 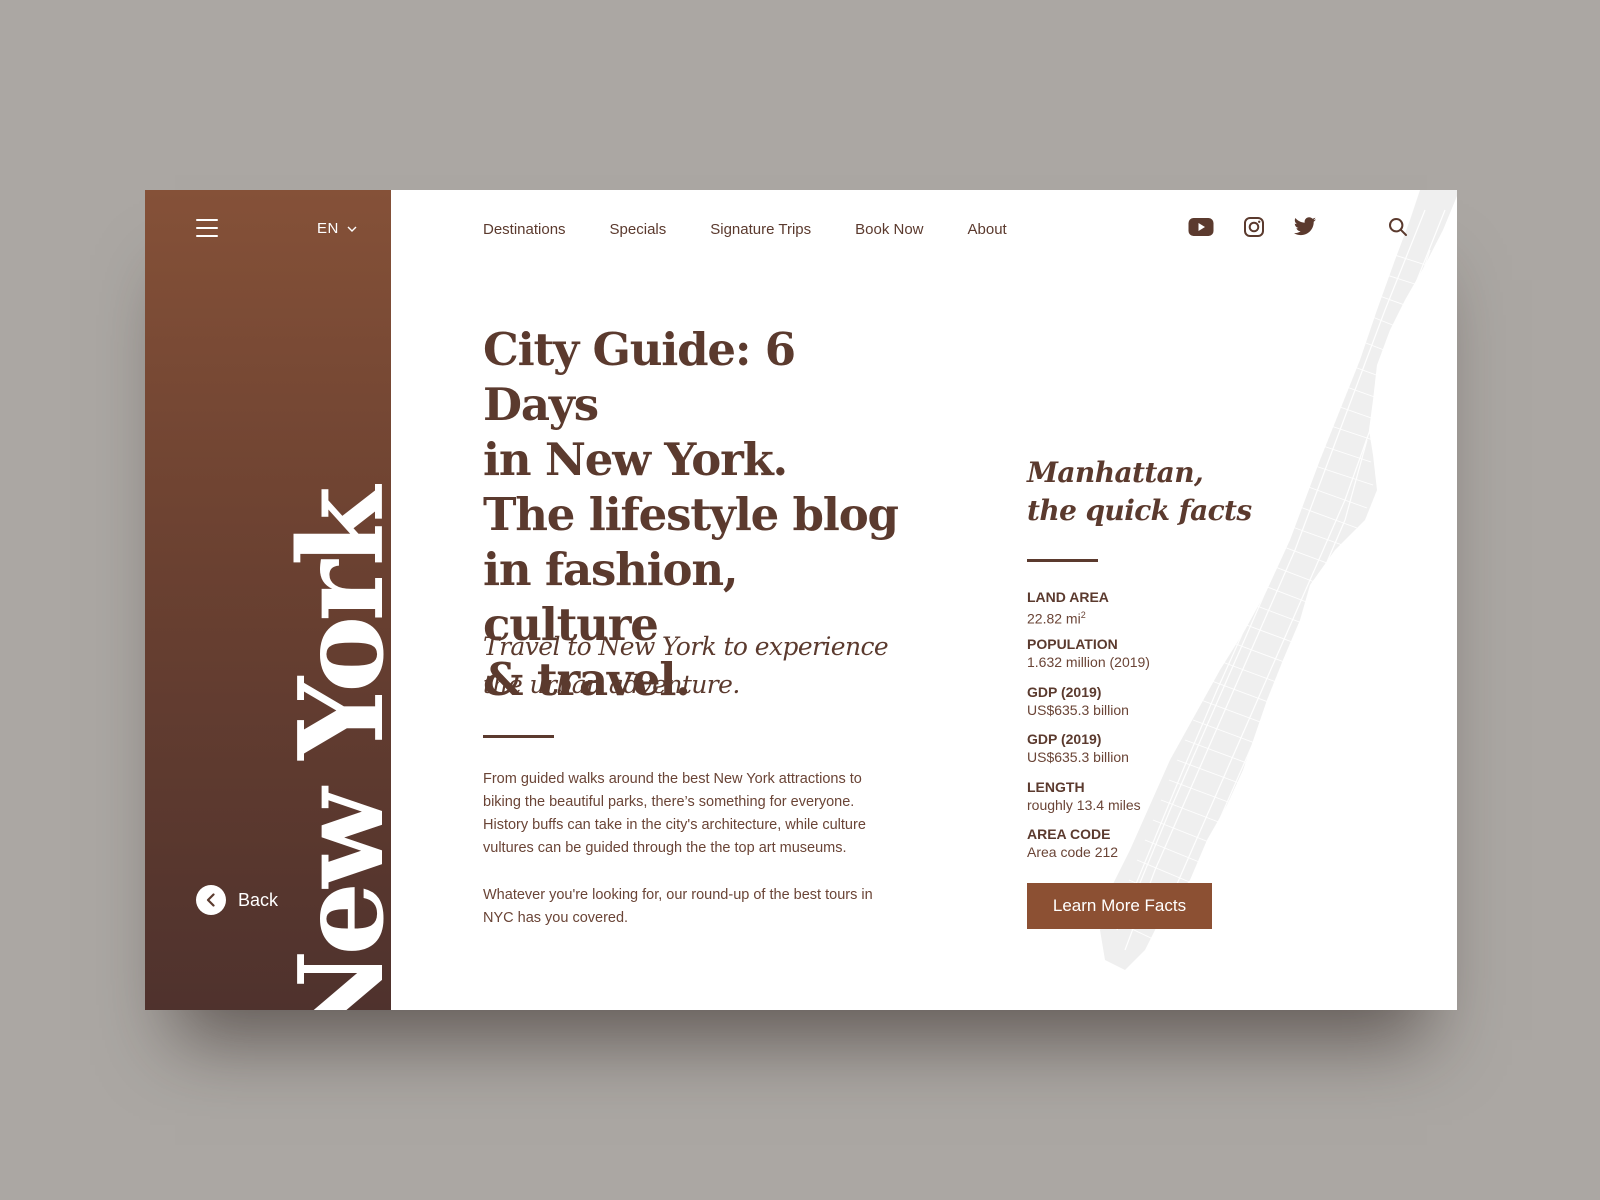 What do you see at coordinates (1073, 851) in the screenshot?
I see `fact-value: Area code 212` at bounding box center [1073, 851].